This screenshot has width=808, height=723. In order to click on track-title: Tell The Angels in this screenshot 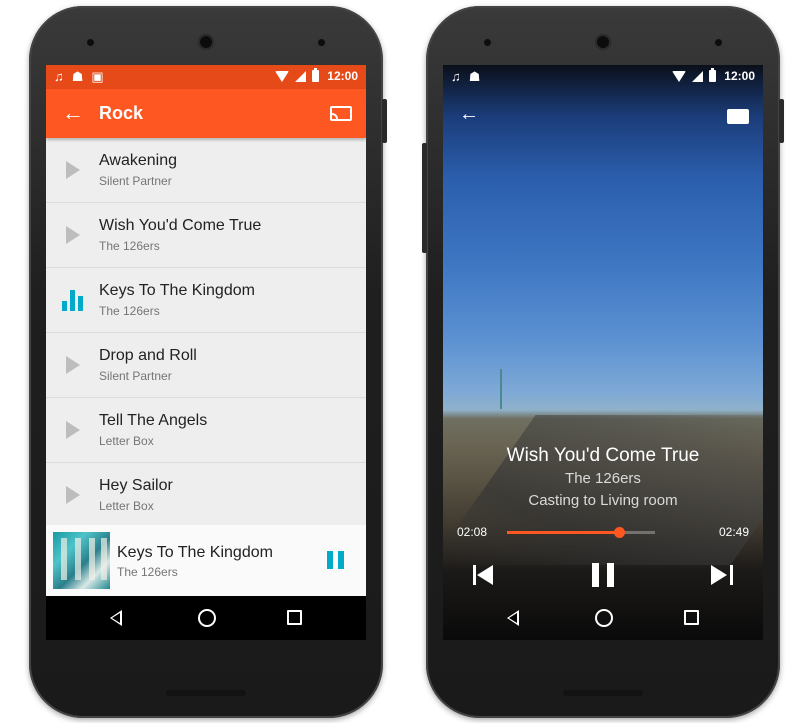, I will do `click(153, 420)`.